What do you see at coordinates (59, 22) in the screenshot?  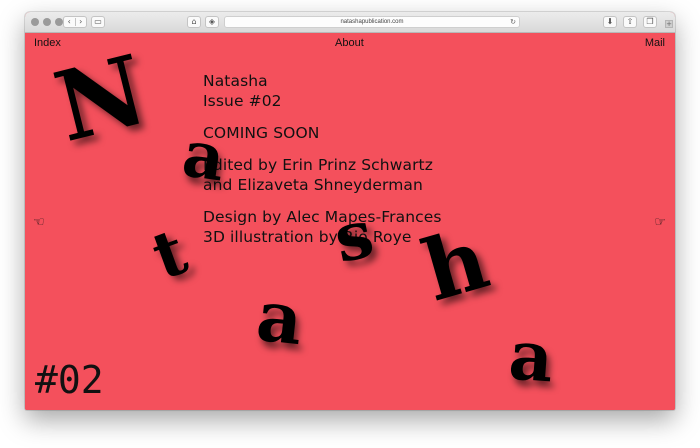 I see `zoom-window-button` at bounding box center [59, 22].